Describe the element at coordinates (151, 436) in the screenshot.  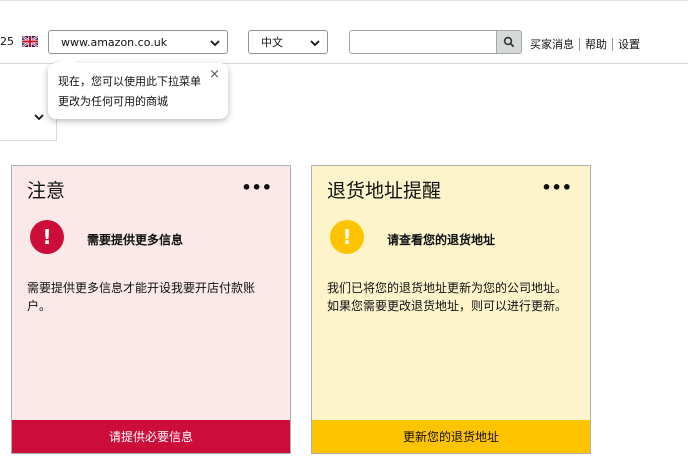
I see `provide-info-button: 请提供必要信息` at that location.